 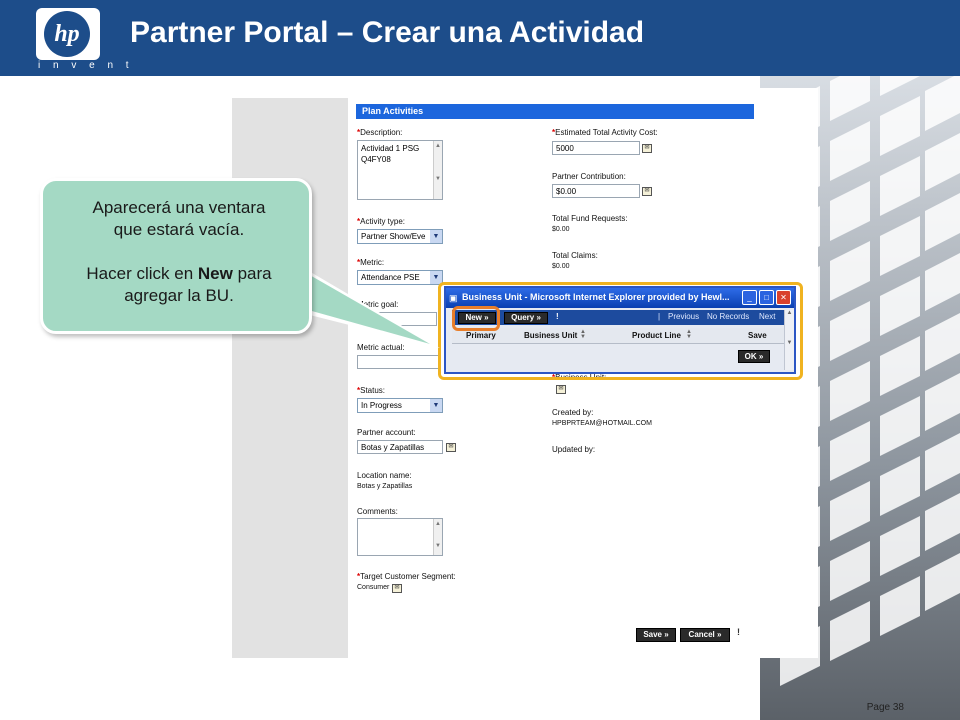 What do you see at coordinates (481, 335) in the screenshot?
I see `column-header-primary: Primary` at bounding box center [481, 335].